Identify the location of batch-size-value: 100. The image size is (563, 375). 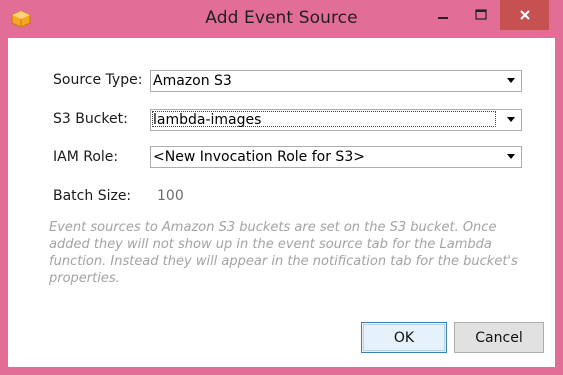
(170, 196).